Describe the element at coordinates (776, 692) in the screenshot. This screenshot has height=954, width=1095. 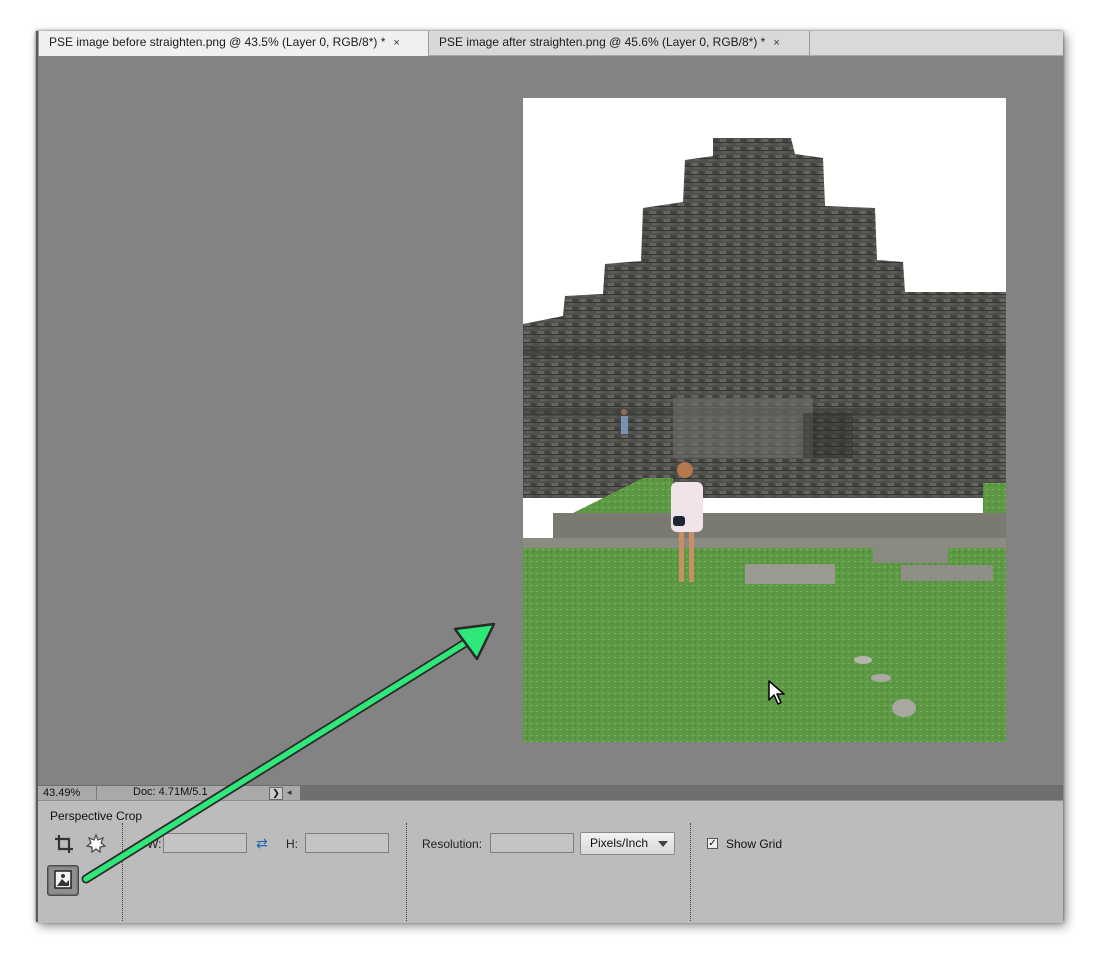
I see `mouse-pointer-icon` at that location.